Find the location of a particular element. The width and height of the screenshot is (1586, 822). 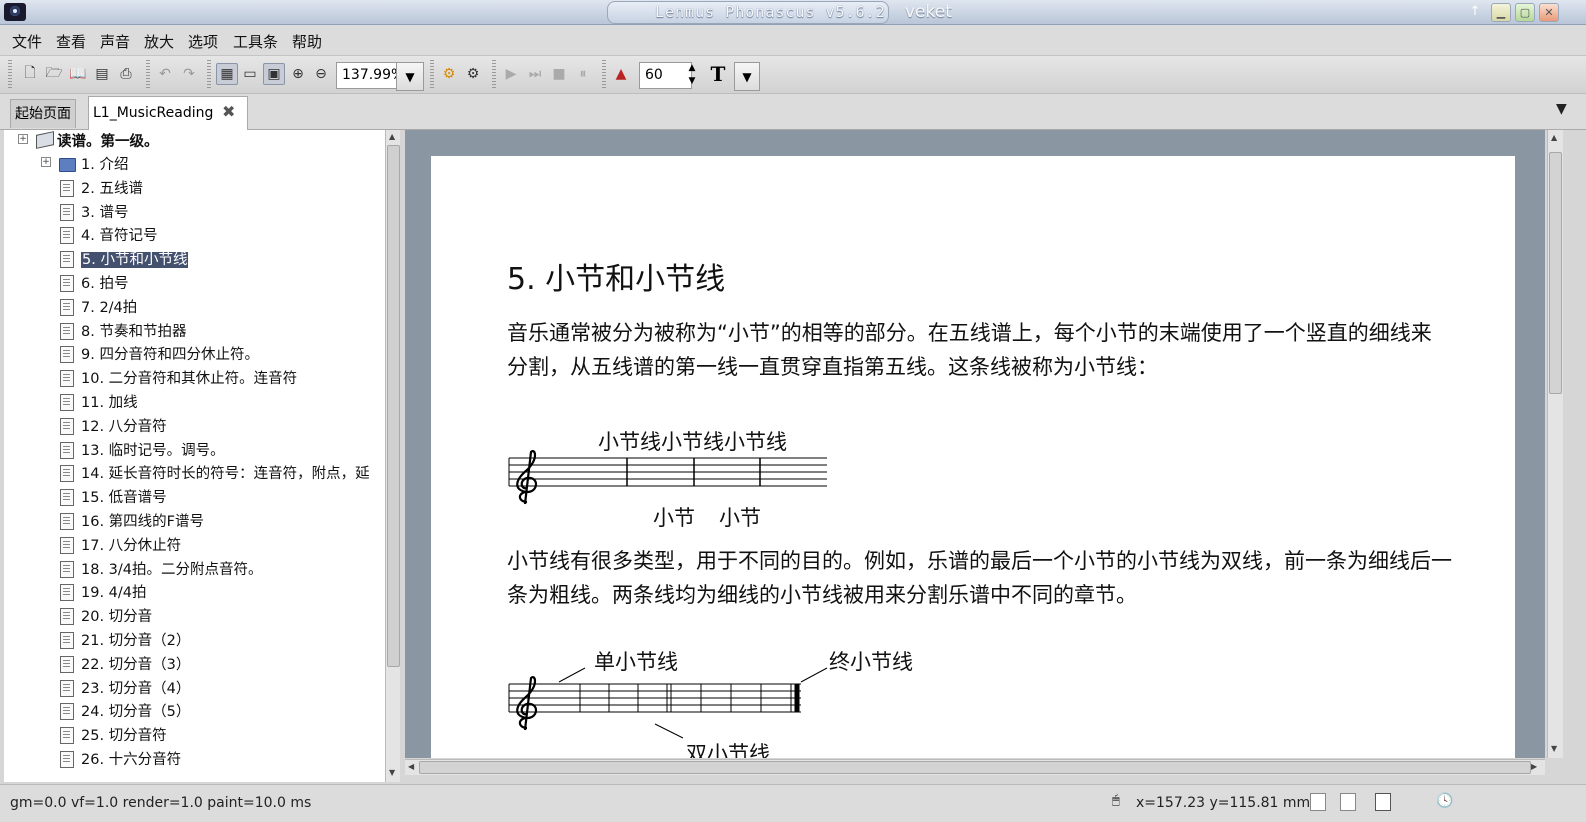

tree-item: 23. 切分音（4） is located at coordinates (135, 689).